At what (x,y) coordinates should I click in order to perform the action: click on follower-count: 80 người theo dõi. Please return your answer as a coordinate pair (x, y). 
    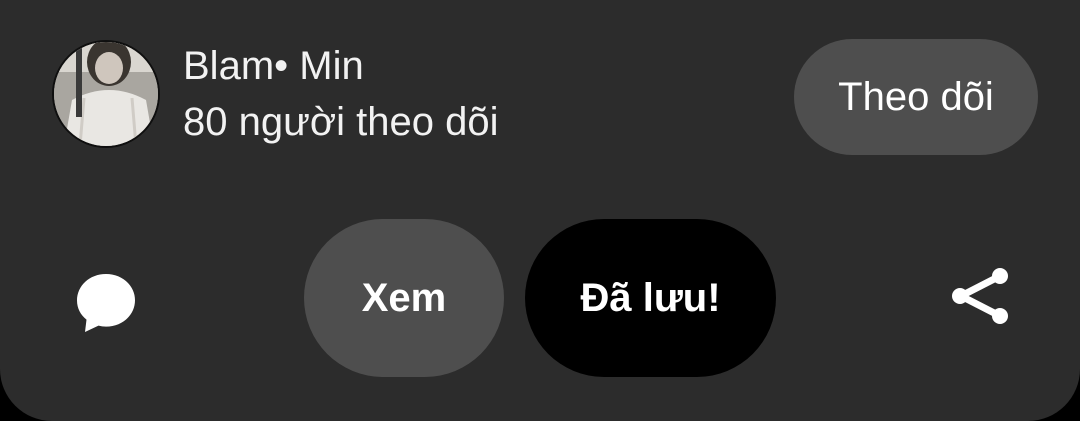
    Looking at the image, I should click on (341, 122).